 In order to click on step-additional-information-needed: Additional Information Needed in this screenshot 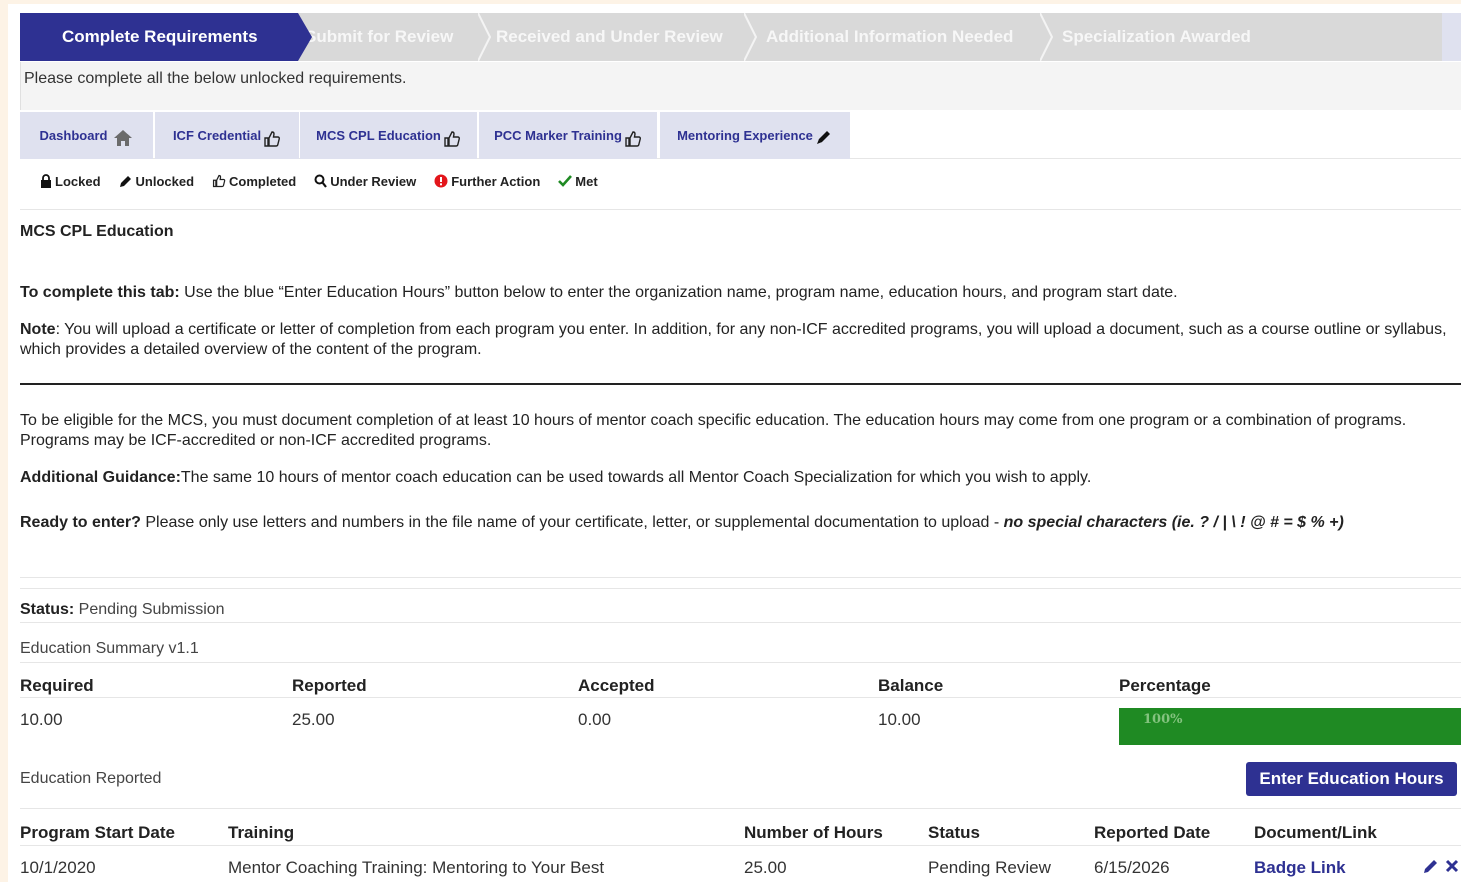, I will do `click(904, 37)`.